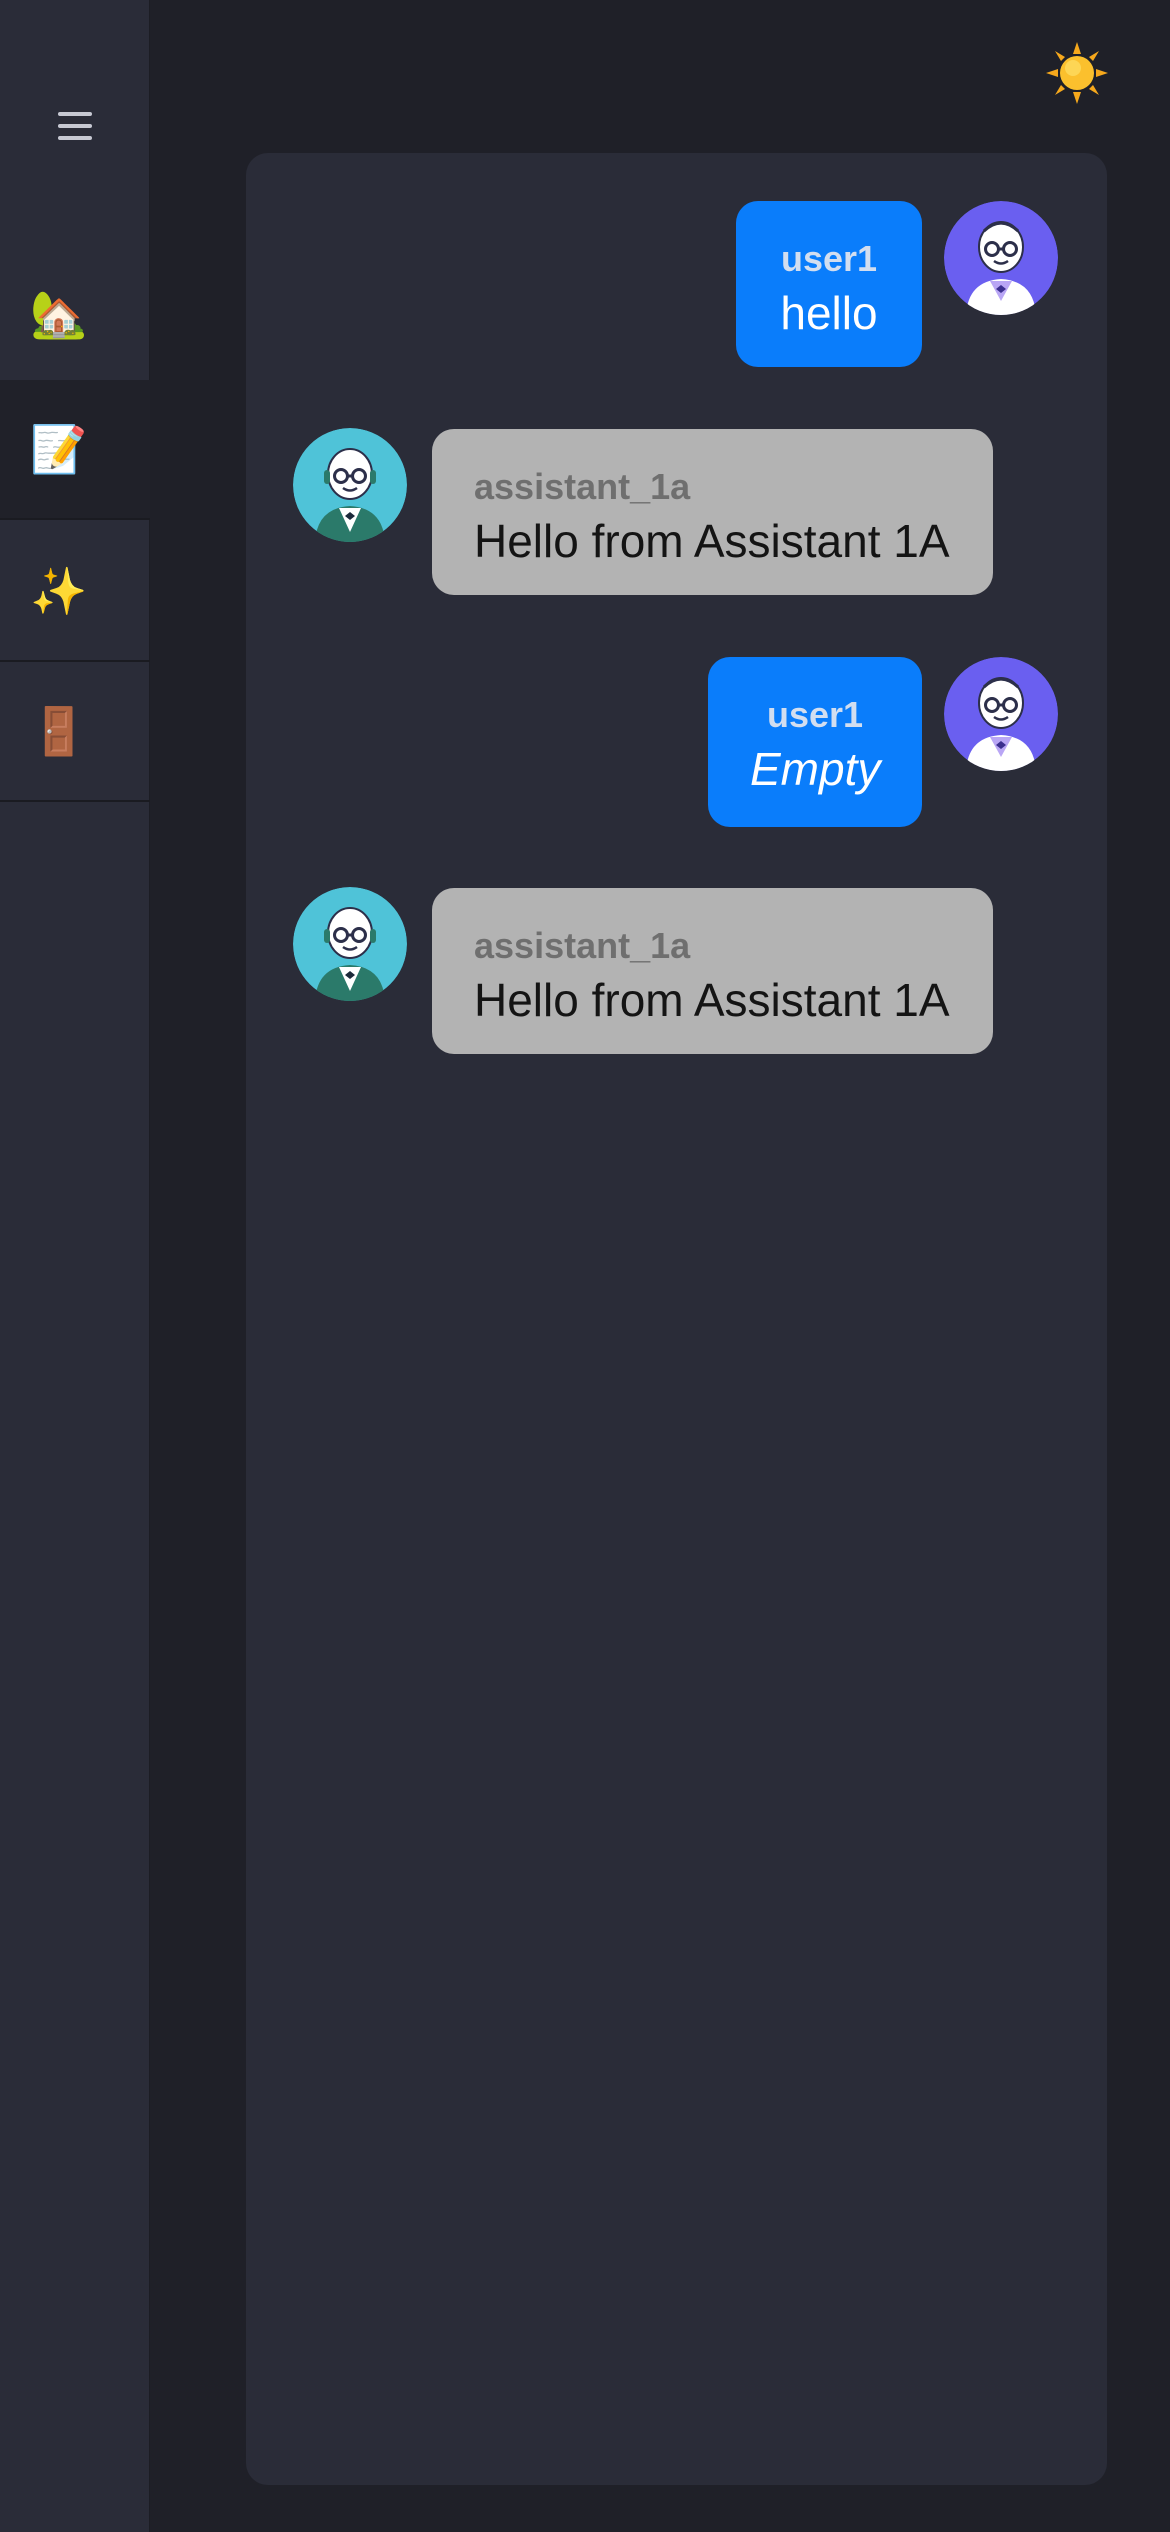  I want to click on user-message-bubble: user1 hello, so click(829, 284).